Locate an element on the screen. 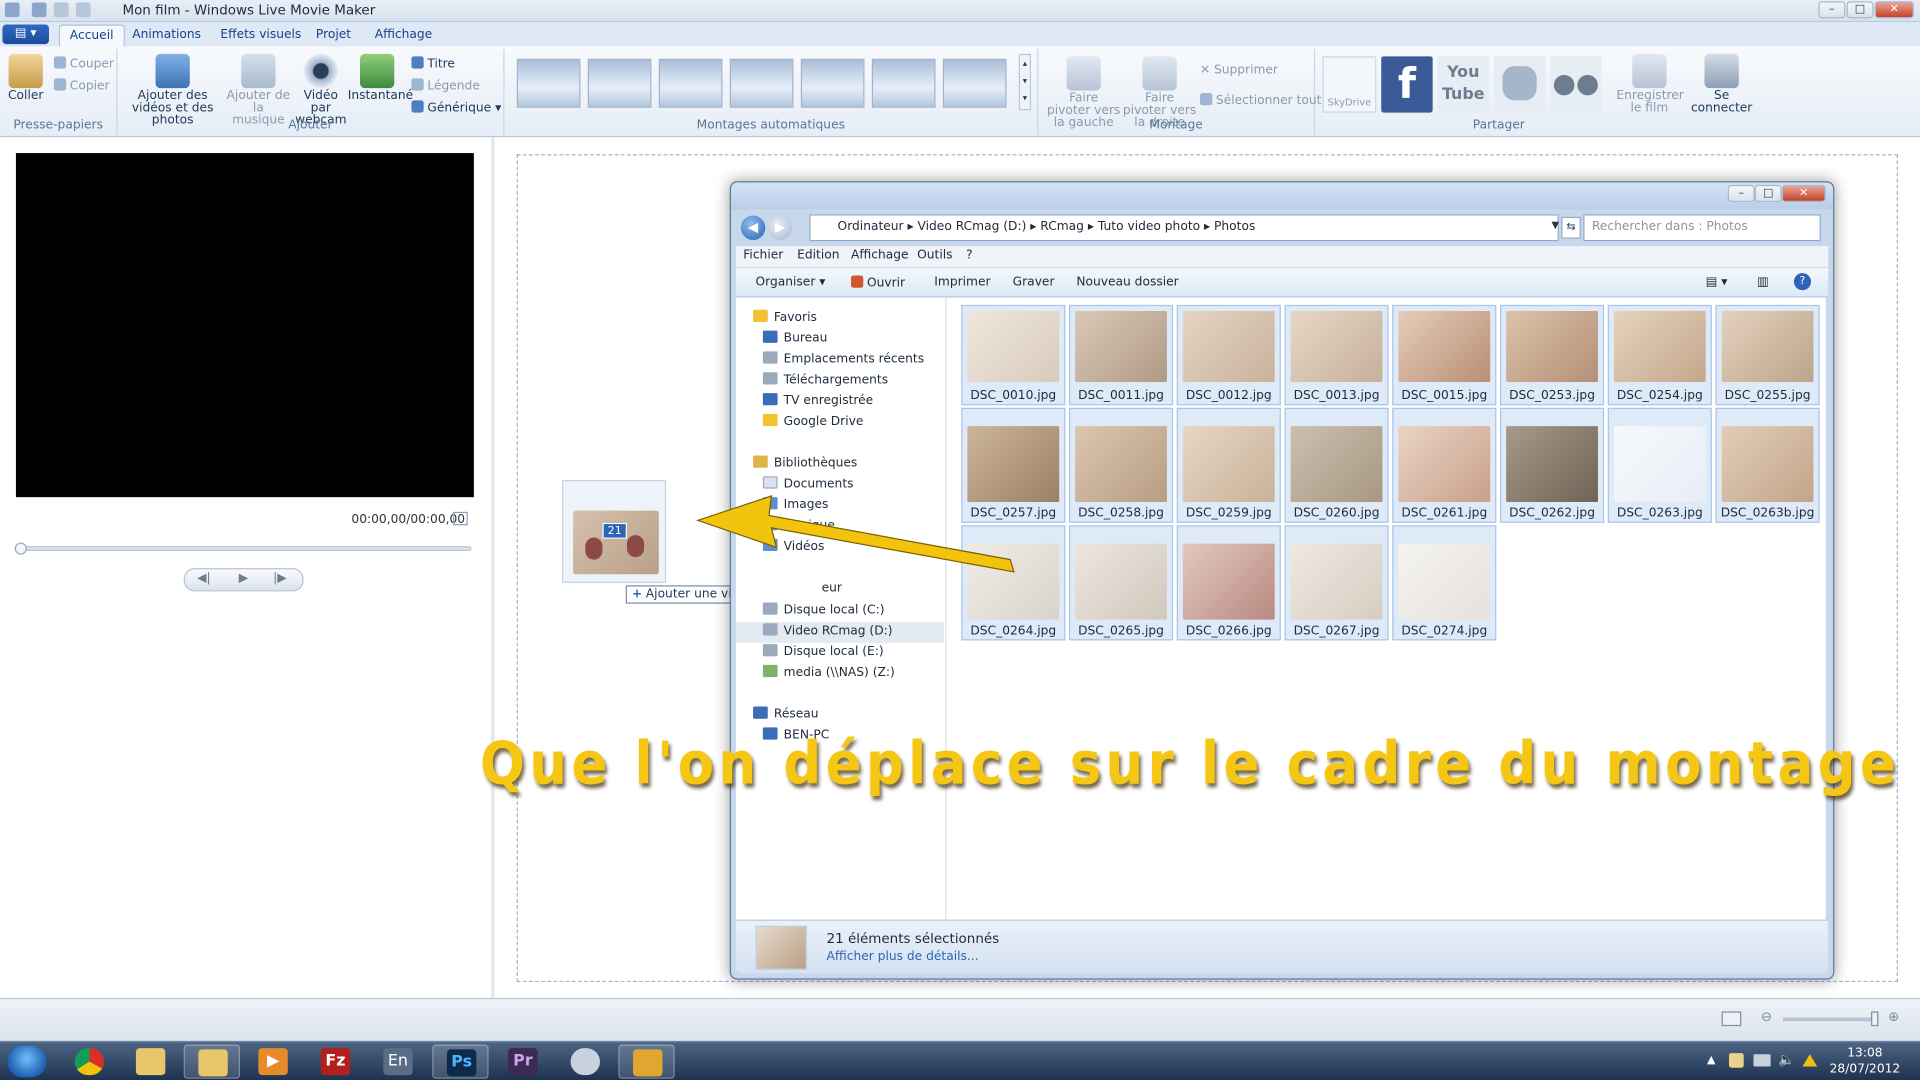  previous-frame-button: ◀| is located at coordinates (204, 578).